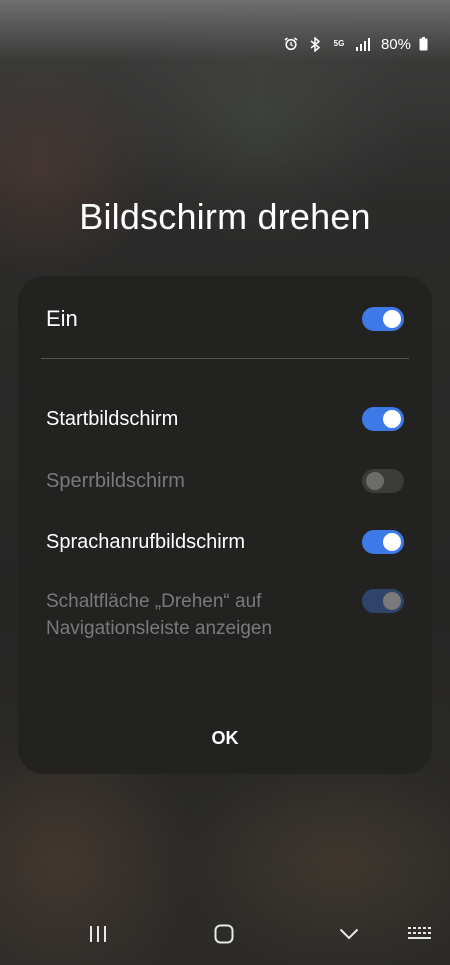 This screenshot has height=965, width=450. What do you see at coordinates (395, 44) in the screenshot?
I see `battery-percentage: 80%` at bounding box center [395, 44].